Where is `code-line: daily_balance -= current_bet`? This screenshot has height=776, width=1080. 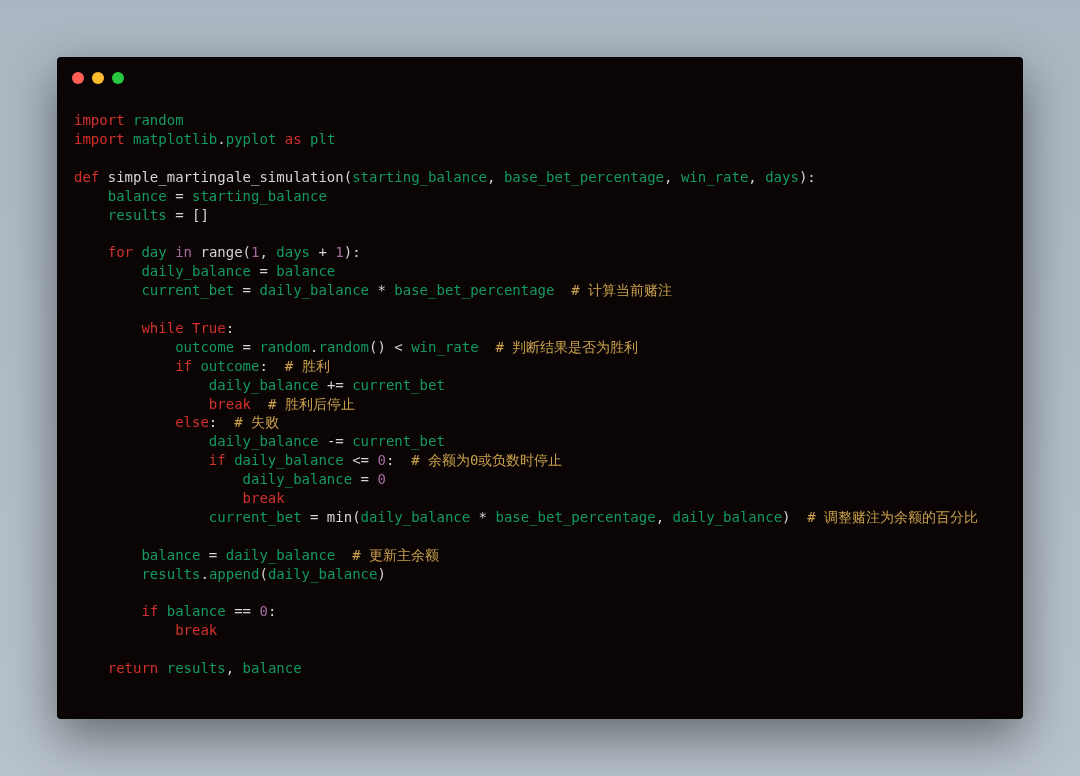 code-line: daily_balance -= current_bet is located at coordinates (326, 442).